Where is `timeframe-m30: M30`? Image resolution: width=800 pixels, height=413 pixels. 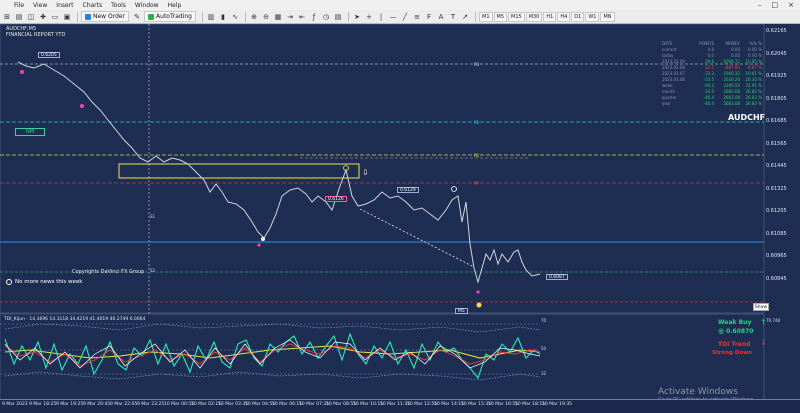 timeframe-m30: M30 is located at coordinates (534, 16).